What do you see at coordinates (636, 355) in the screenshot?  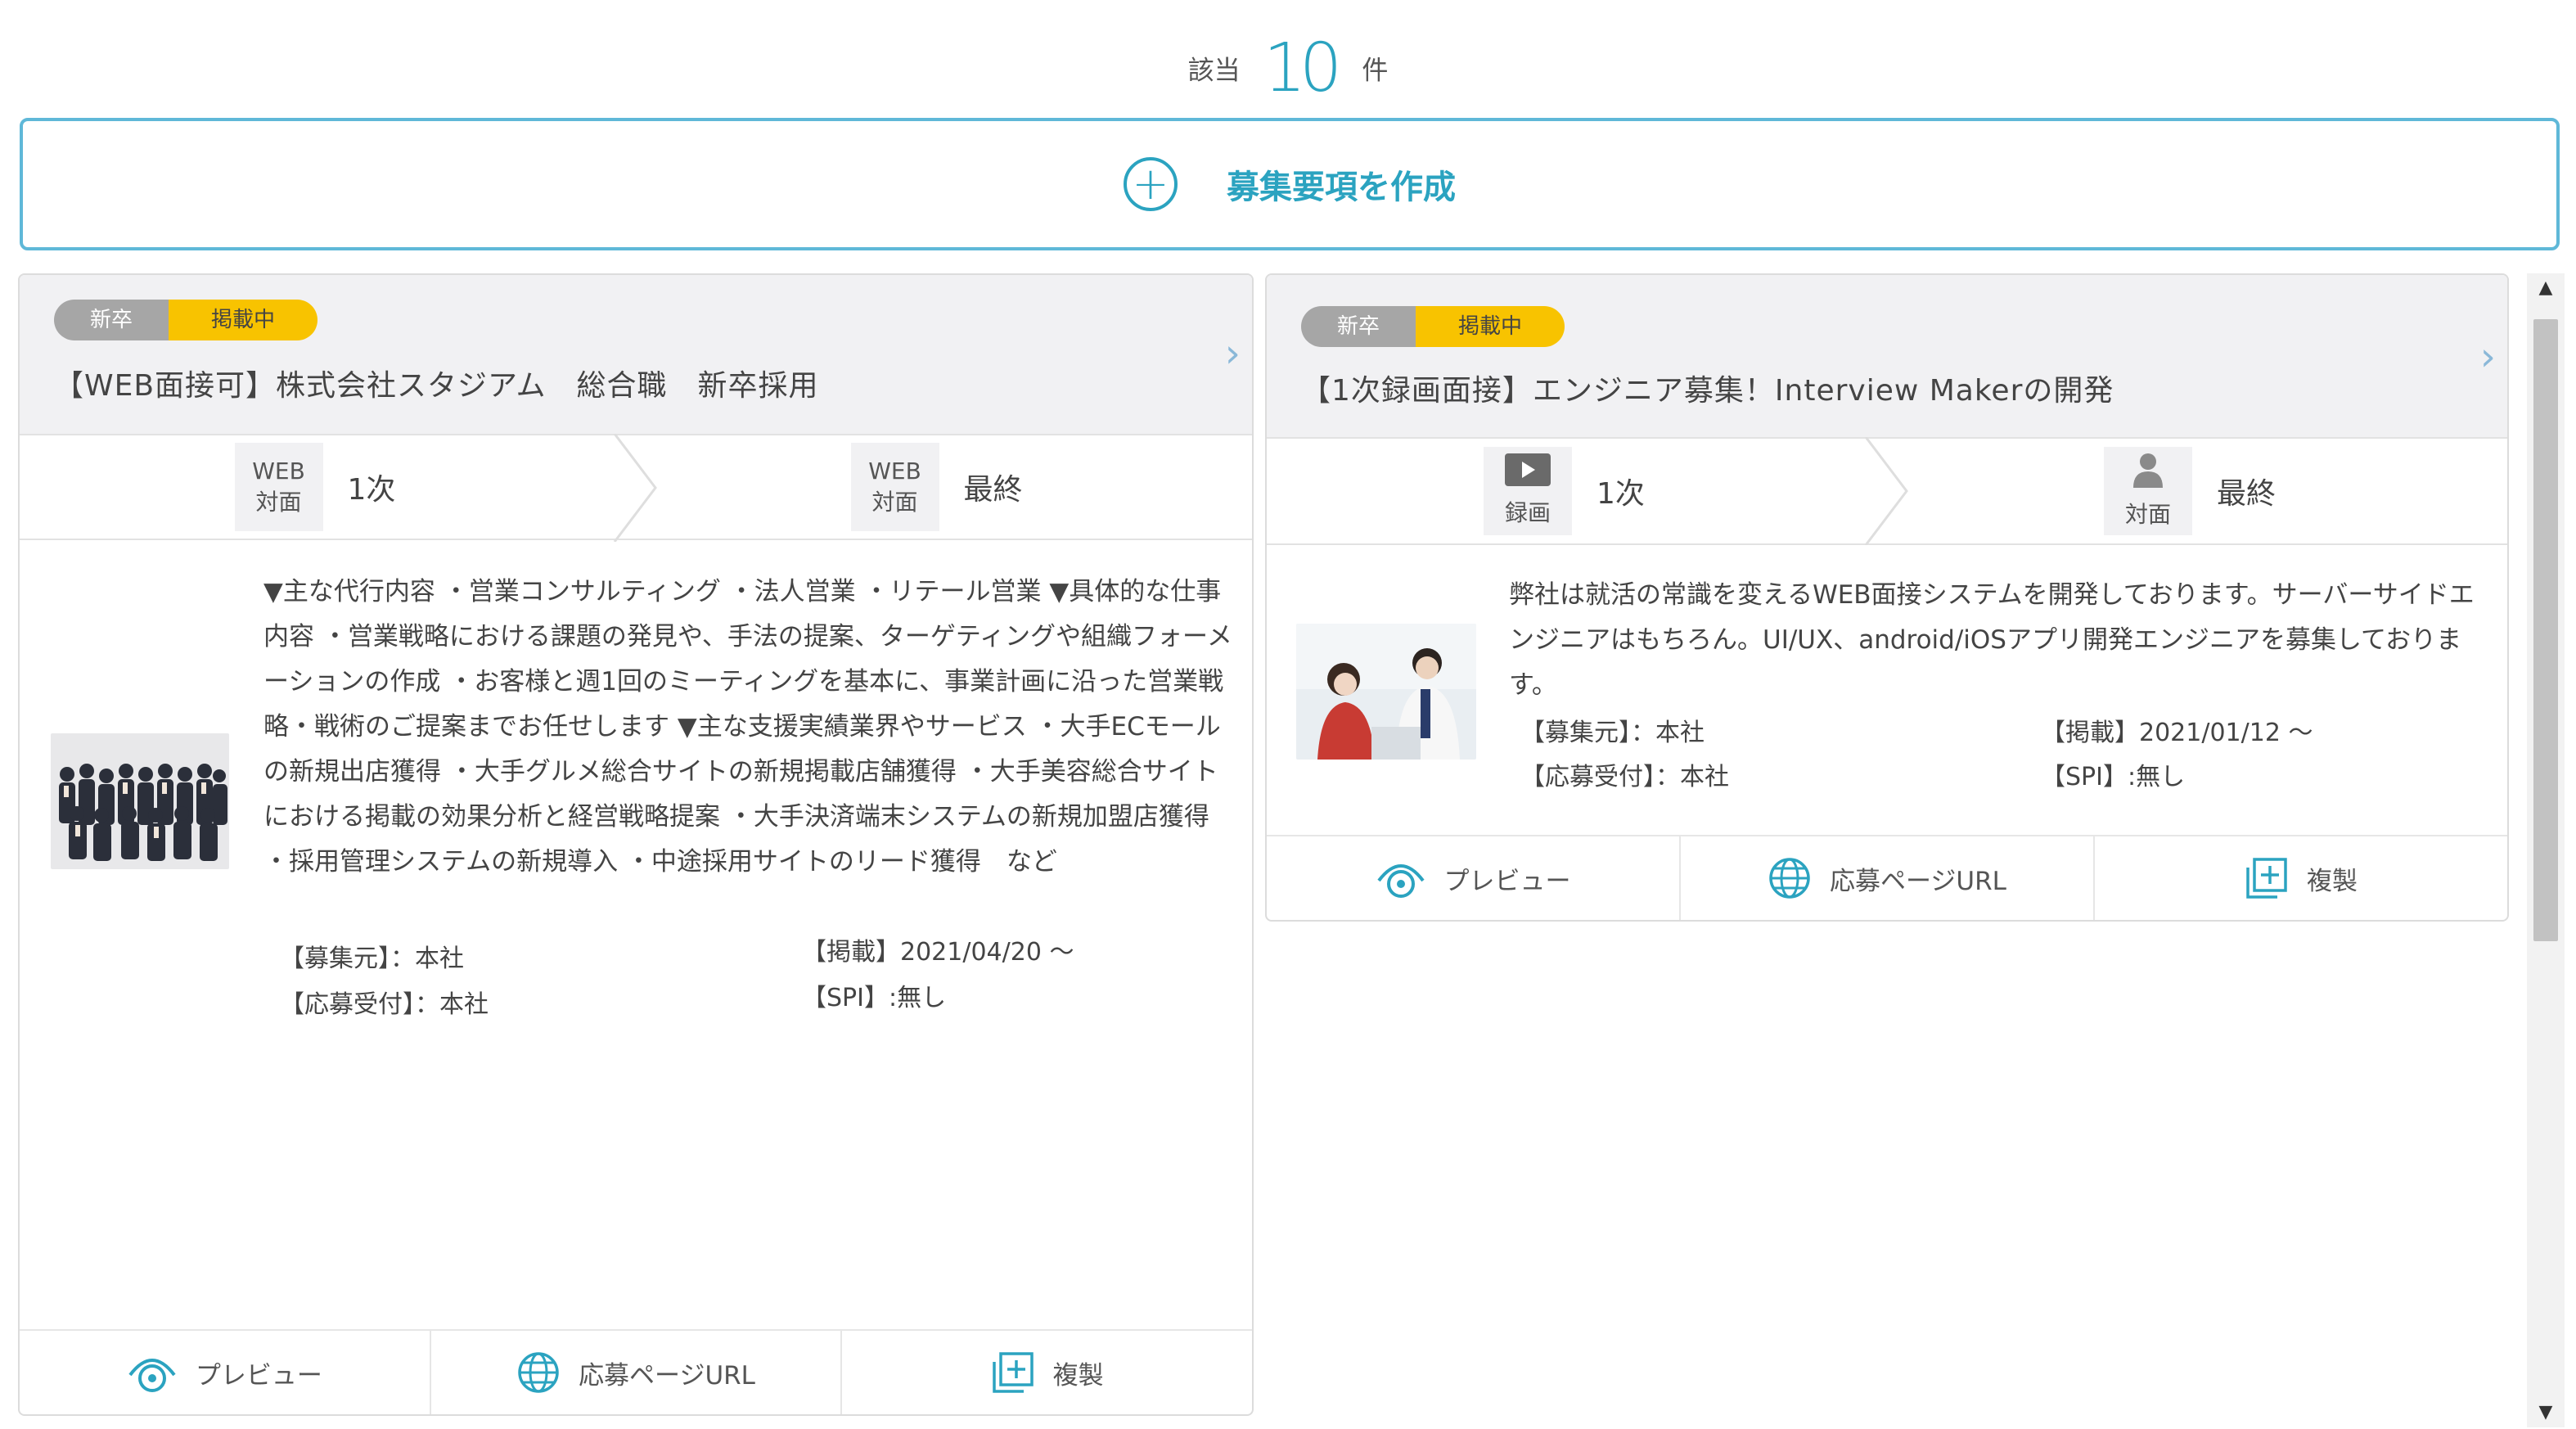 I see `job-card-header: 新卒 掲載中 【WEB面接可】株式会社スタジアム 総合職 新卒採用 ›` at bounding box center [636, 355].